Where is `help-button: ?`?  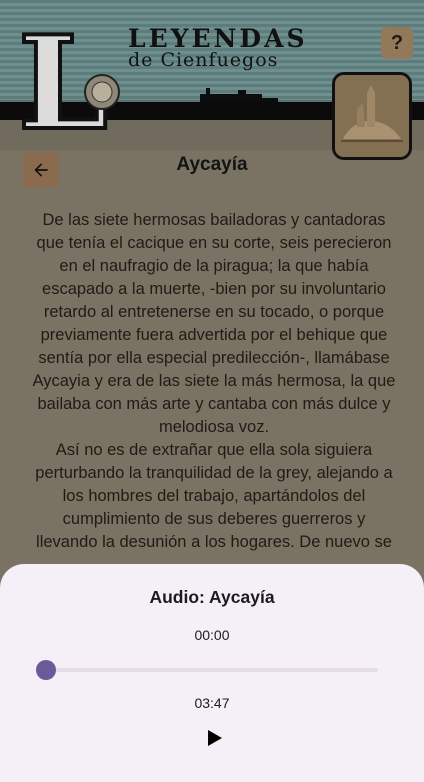
help-button: ? is located at coordinates (397, 43).